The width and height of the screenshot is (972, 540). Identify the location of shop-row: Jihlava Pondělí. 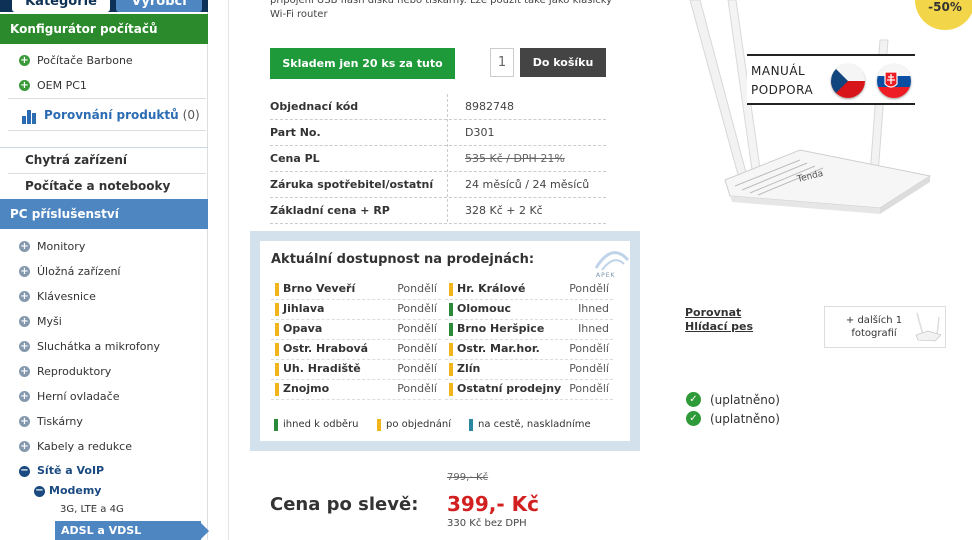
(356, 310).